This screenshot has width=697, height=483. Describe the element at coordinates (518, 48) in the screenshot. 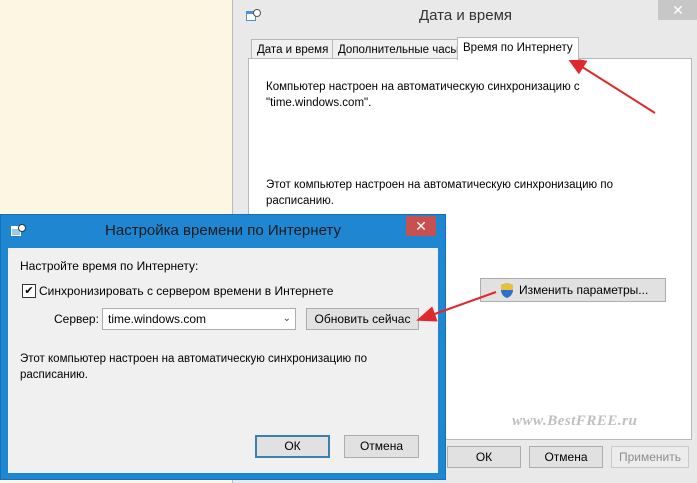

I see `tab-internet-time: Время по Интернету` at that location.